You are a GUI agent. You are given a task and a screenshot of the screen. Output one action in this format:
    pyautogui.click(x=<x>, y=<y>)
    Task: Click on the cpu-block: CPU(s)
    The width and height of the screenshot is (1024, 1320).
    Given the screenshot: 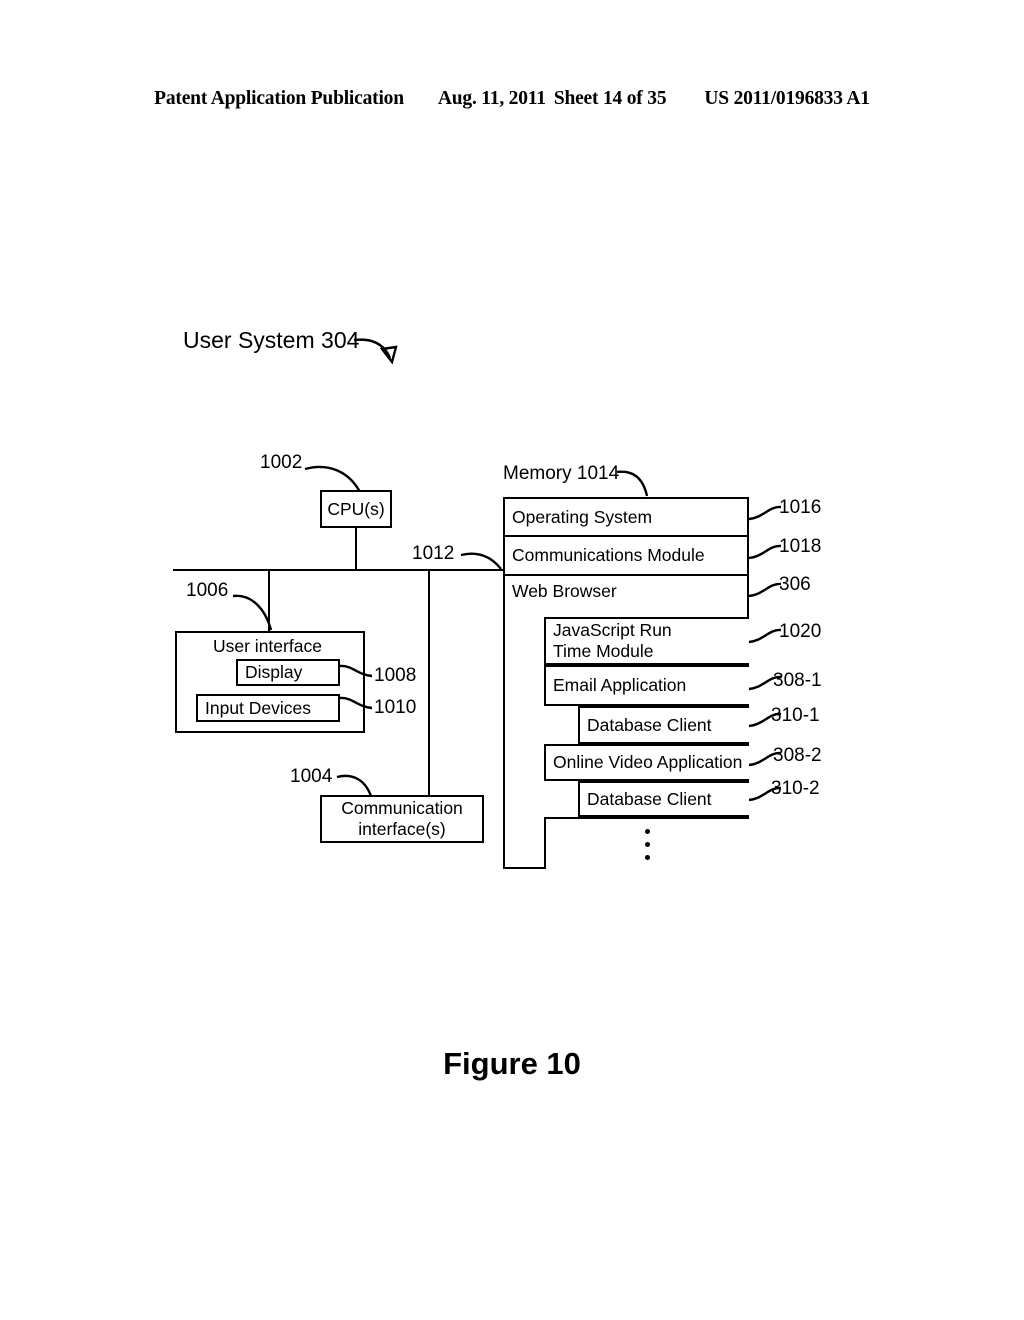 What is the action you would take?
    pyautogui.click(x=356, y=509)
    